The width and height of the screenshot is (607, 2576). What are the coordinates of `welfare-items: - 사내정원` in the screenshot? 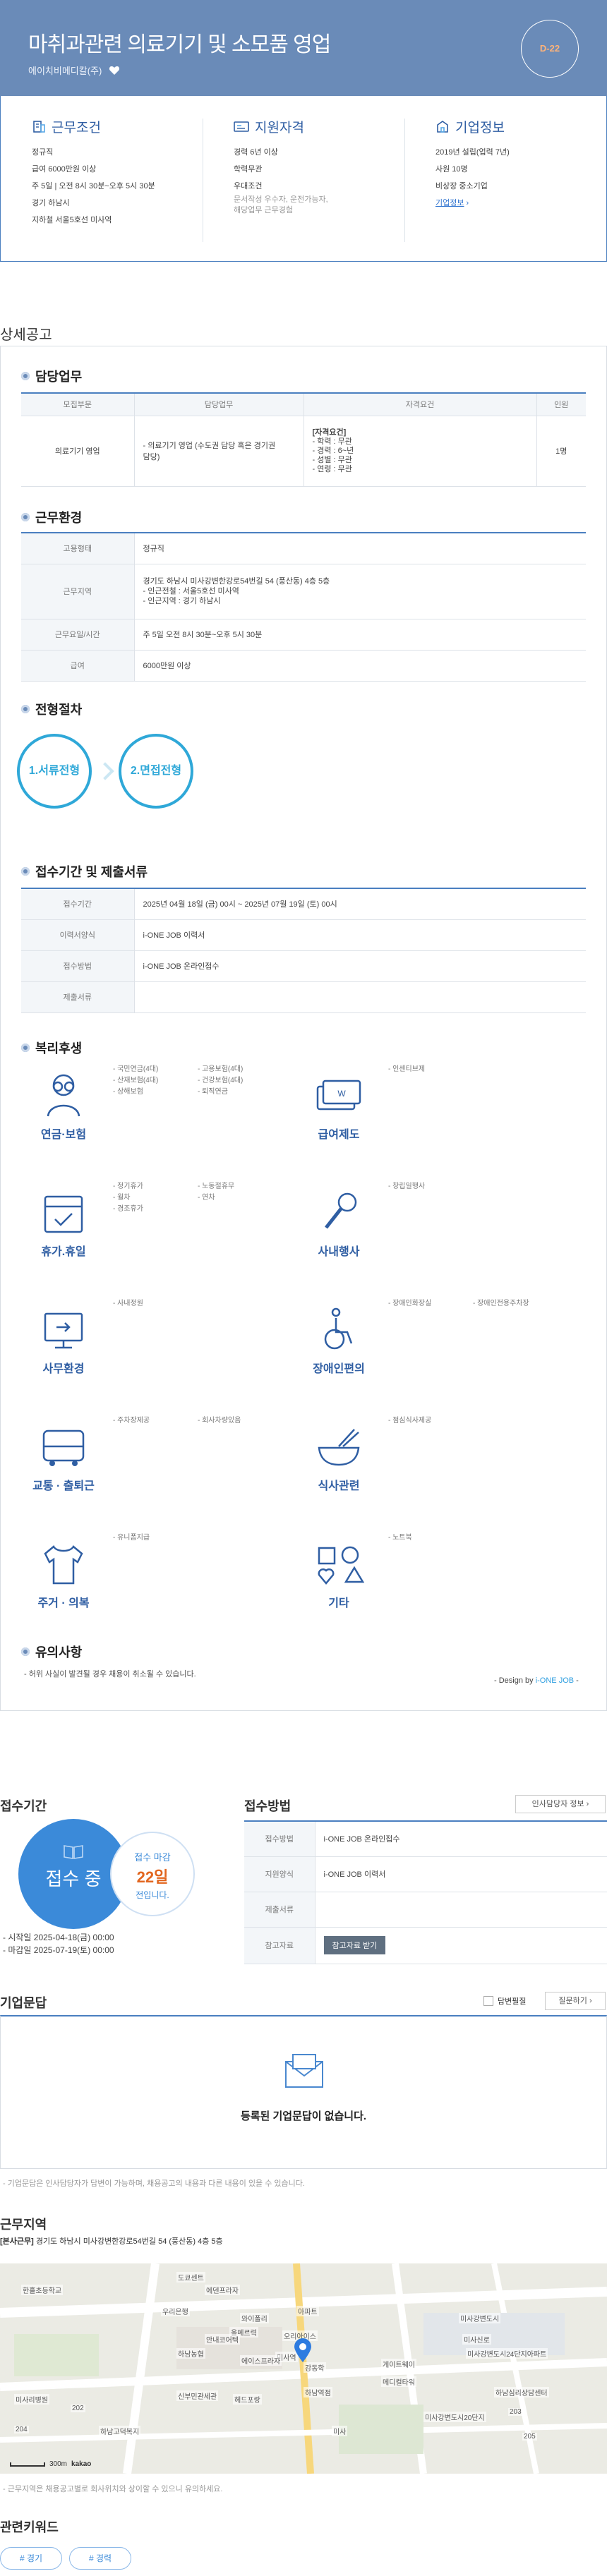 It's located at (128, 1304).